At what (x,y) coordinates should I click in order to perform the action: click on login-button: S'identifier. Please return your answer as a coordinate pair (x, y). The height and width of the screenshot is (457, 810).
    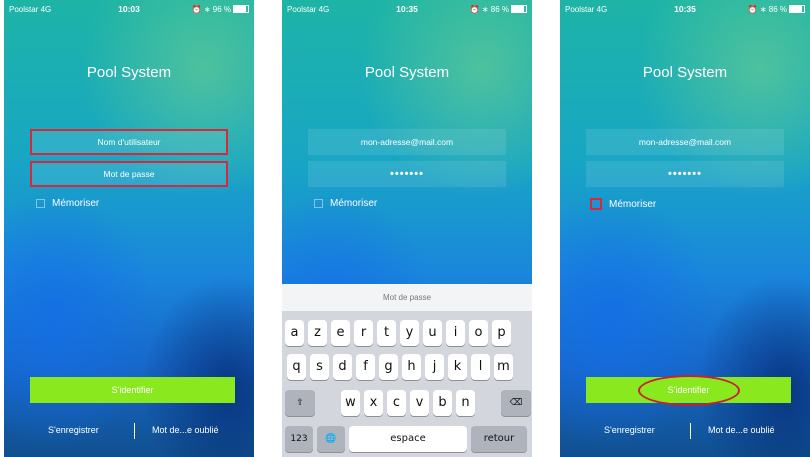
    Looking at the image, I should click on (132, 390).